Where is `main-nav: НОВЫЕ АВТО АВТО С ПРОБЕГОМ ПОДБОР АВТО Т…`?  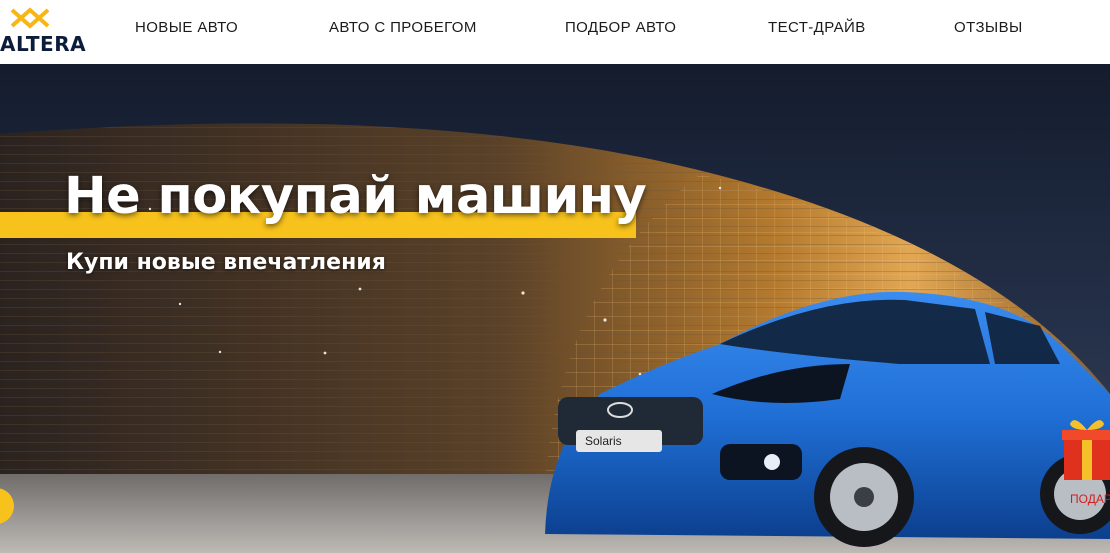 main-nav: НОВЫЕ АВТО АВТО С ПРОБЕГОМ ПОДБОР АВТО Т… is located at coordinates (555, 30).